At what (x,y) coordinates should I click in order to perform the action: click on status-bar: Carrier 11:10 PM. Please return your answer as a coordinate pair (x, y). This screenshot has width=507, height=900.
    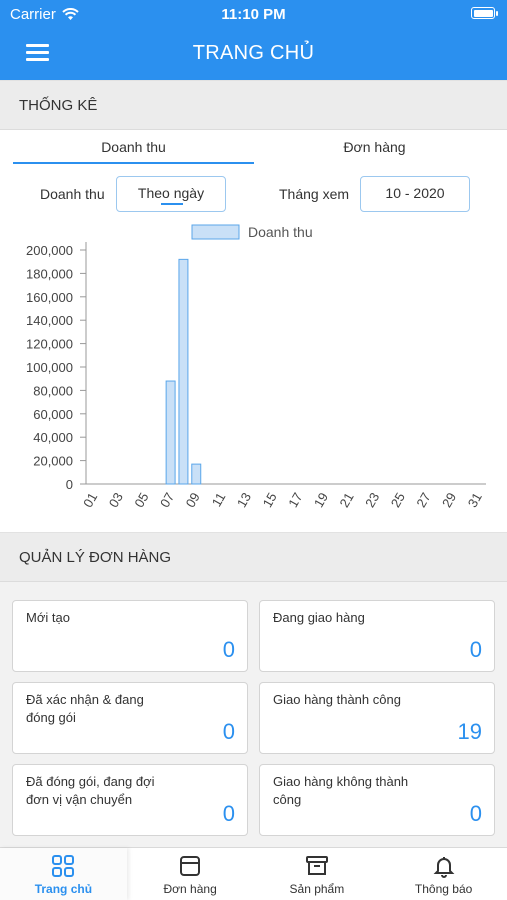
    Looking at the image, I should click on (253, 14).